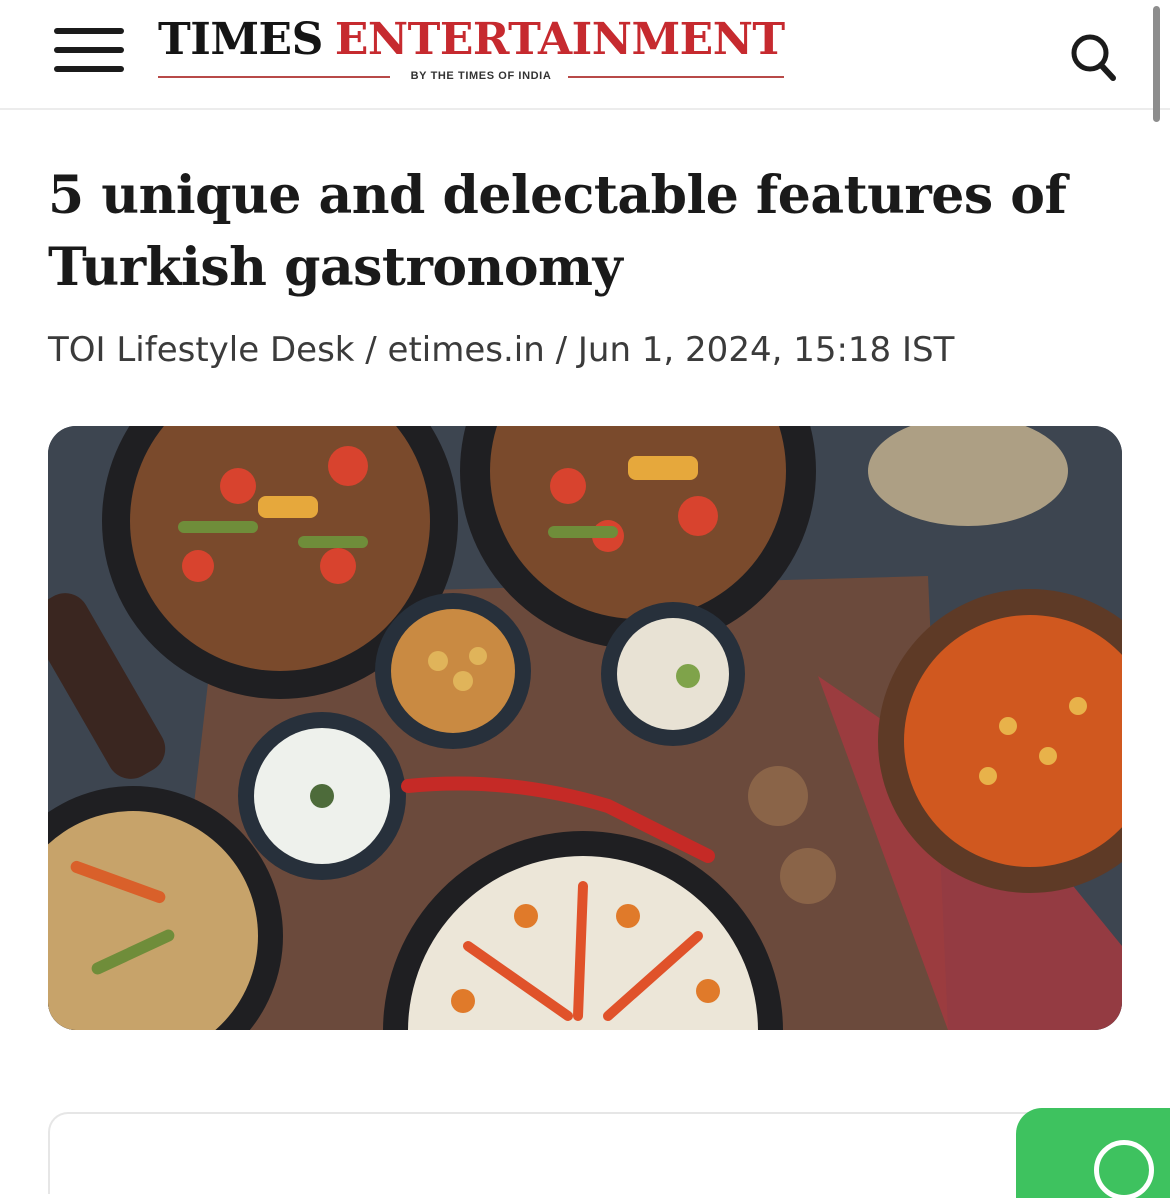 This screenshot has height=1200, width=1170. What do you see at coordinates (1093, 57) in the screenshot?
I see `search-icon` at bounding box center [1093, 57].